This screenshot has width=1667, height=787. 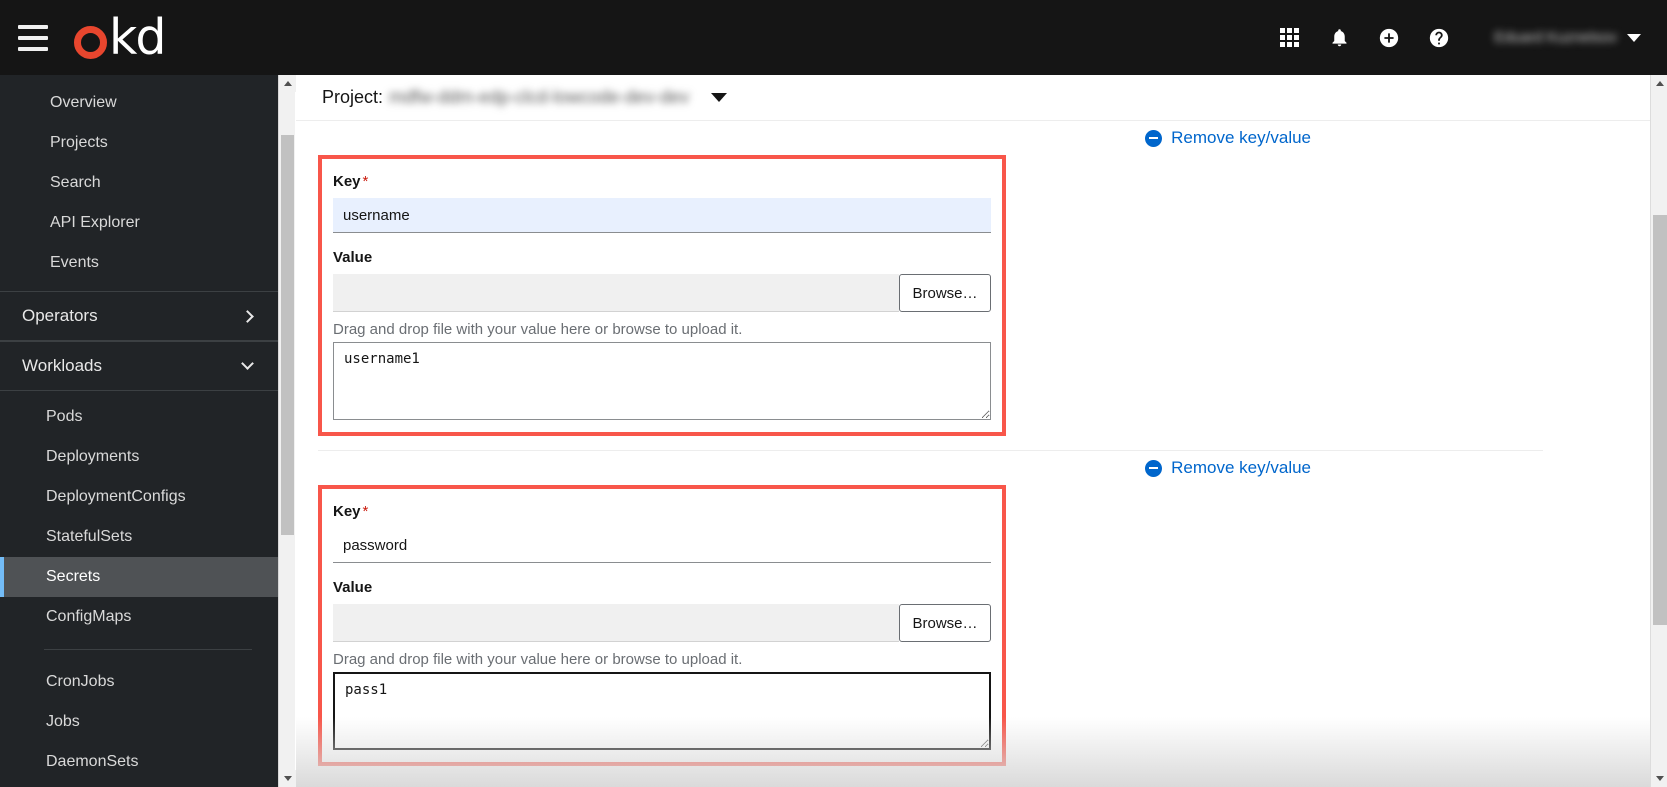 I want to click on user-menu: Eduard Kuznetsov, so click(x=1567, y=37).